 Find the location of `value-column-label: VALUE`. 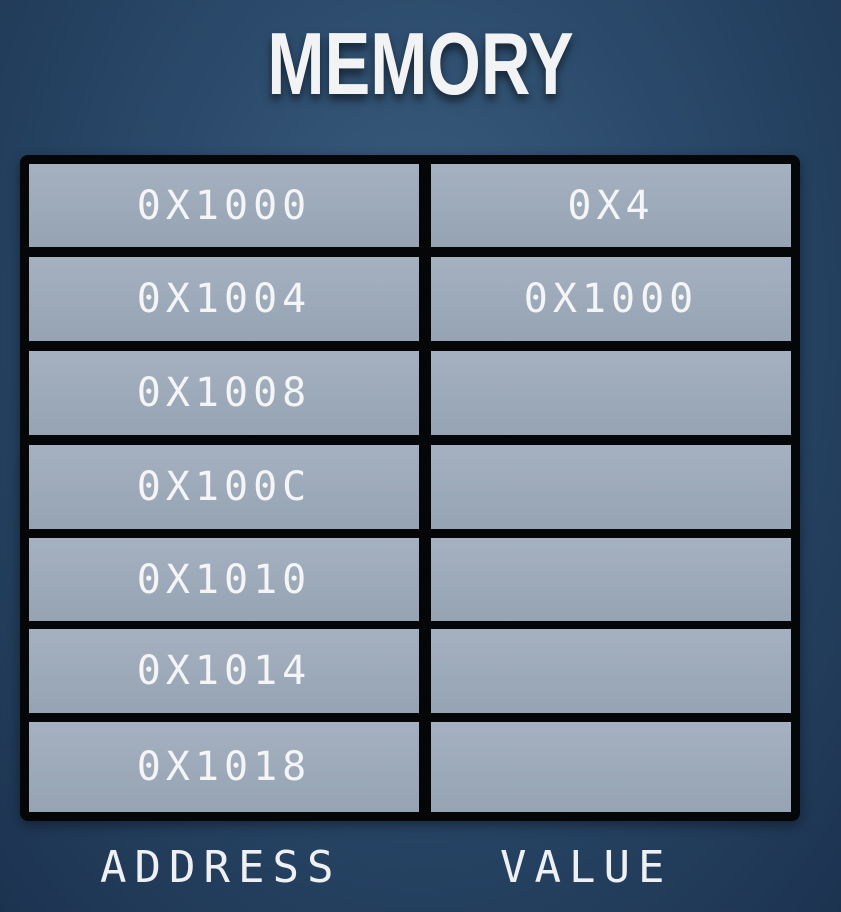

value-column-label: VALUE is located at coordinates (586, 867).